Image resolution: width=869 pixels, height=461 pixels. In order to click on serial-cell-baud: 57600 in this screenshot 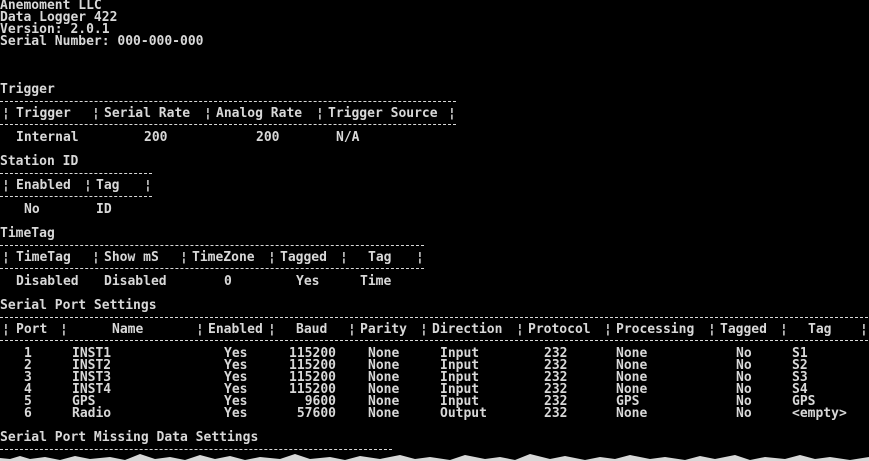, I will do `click(316, 413)`.